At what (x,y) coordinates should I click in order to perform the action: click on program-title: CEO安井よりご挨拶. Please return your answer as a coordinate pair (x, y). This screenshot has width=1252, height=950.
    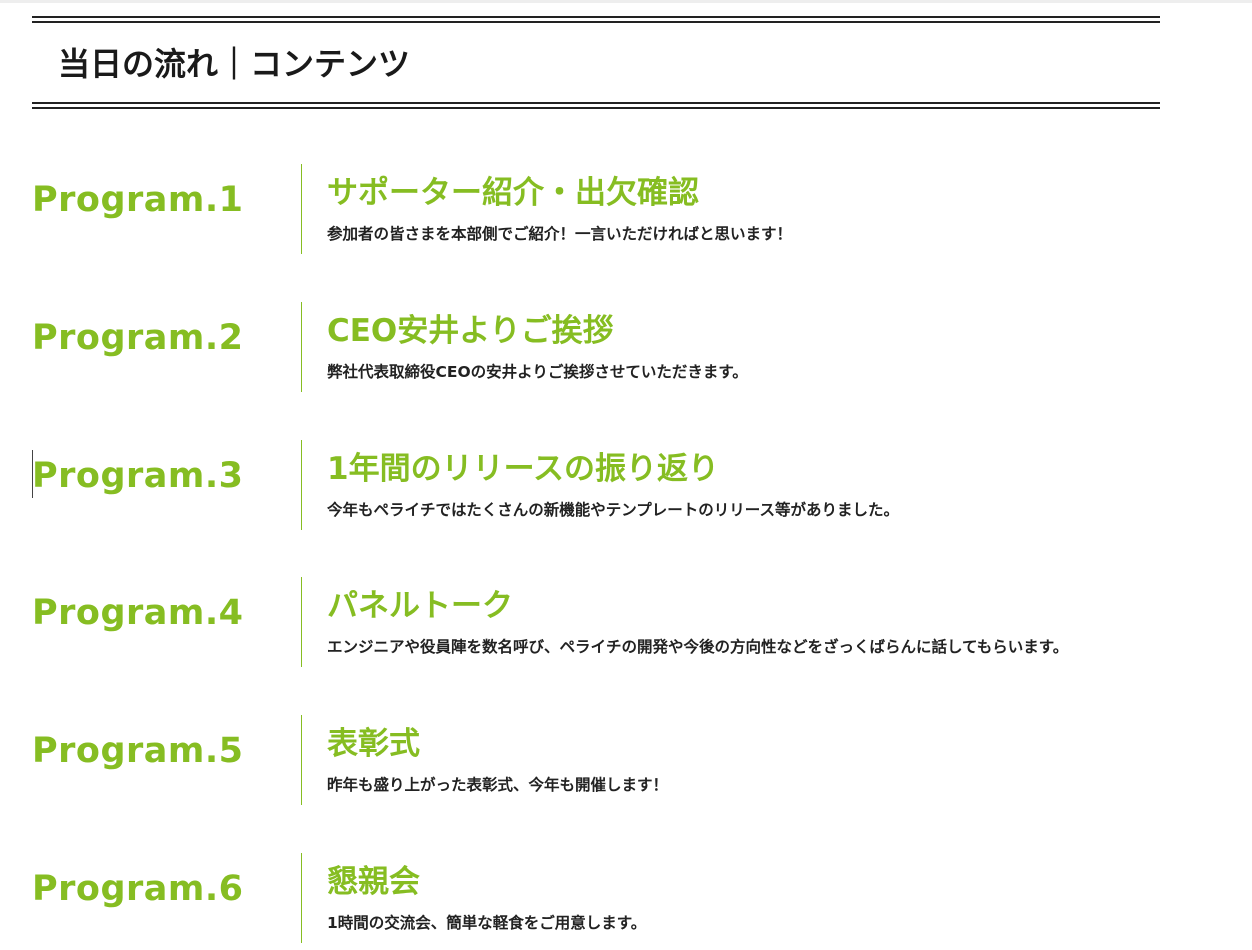
    Looking at the image, I should click on (470, 331).